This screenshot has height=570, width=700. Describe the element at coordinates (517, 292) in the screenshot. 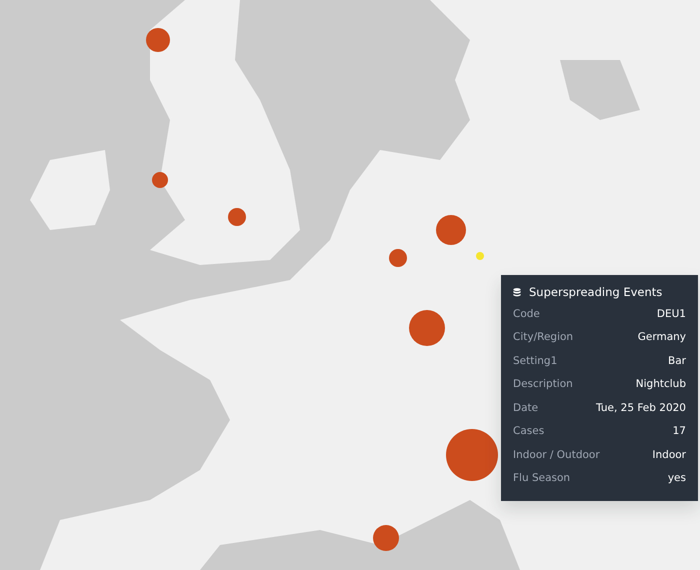

I see `database-icon` at that location.